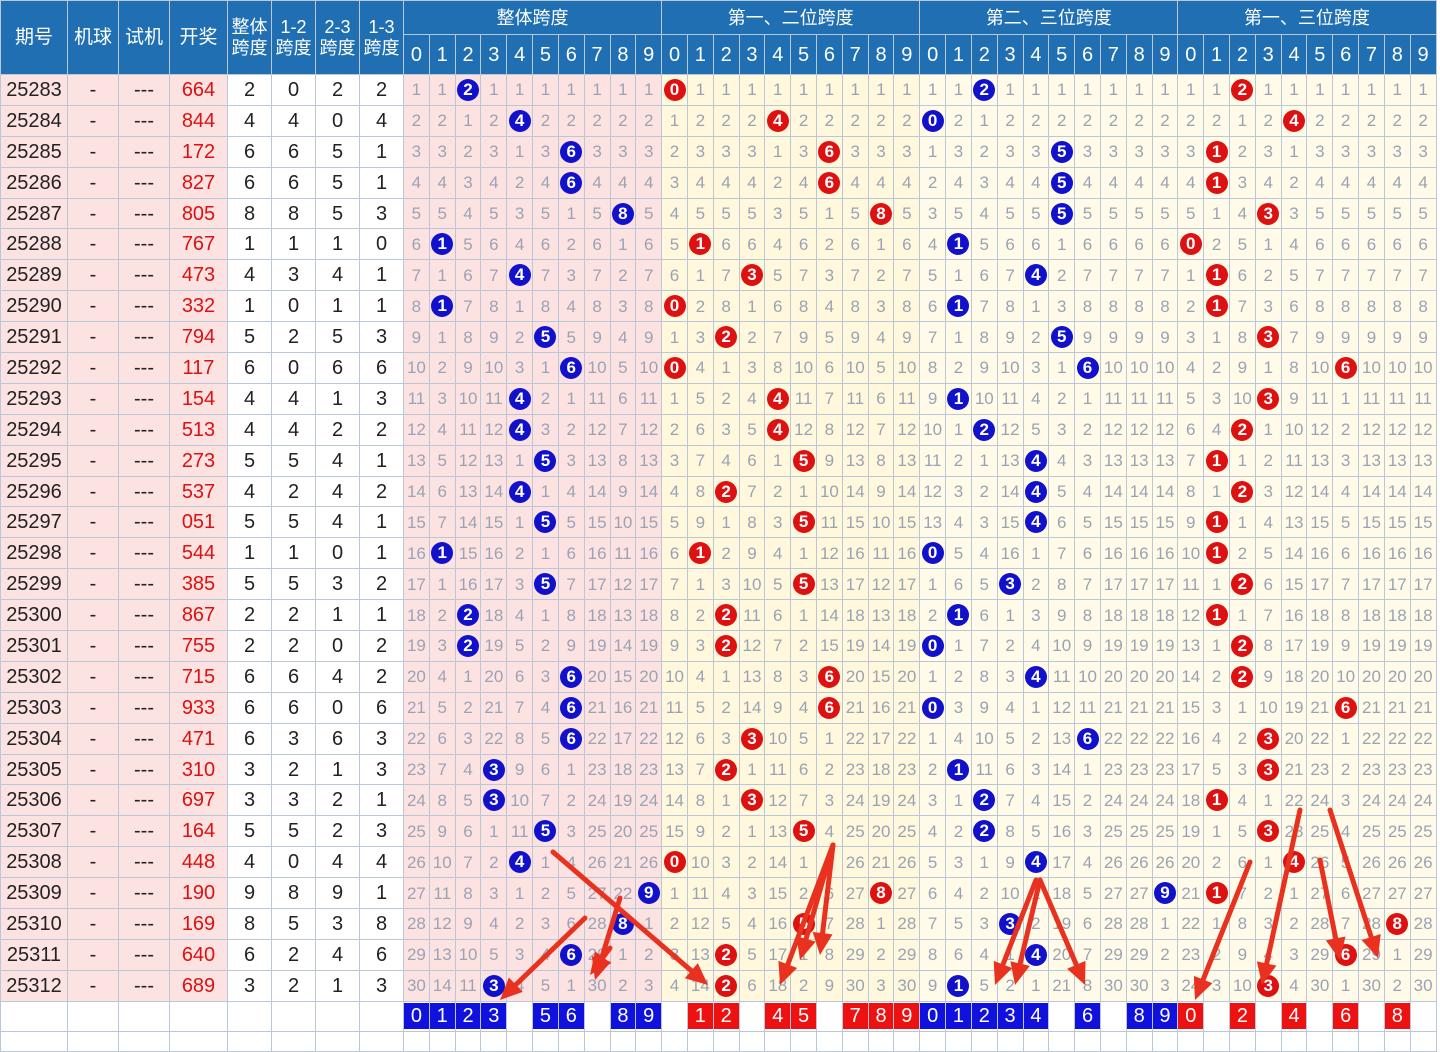  Describe the element at coordinates (907, 522) in the screenshot. I see `omission-cell: 15` at that location.